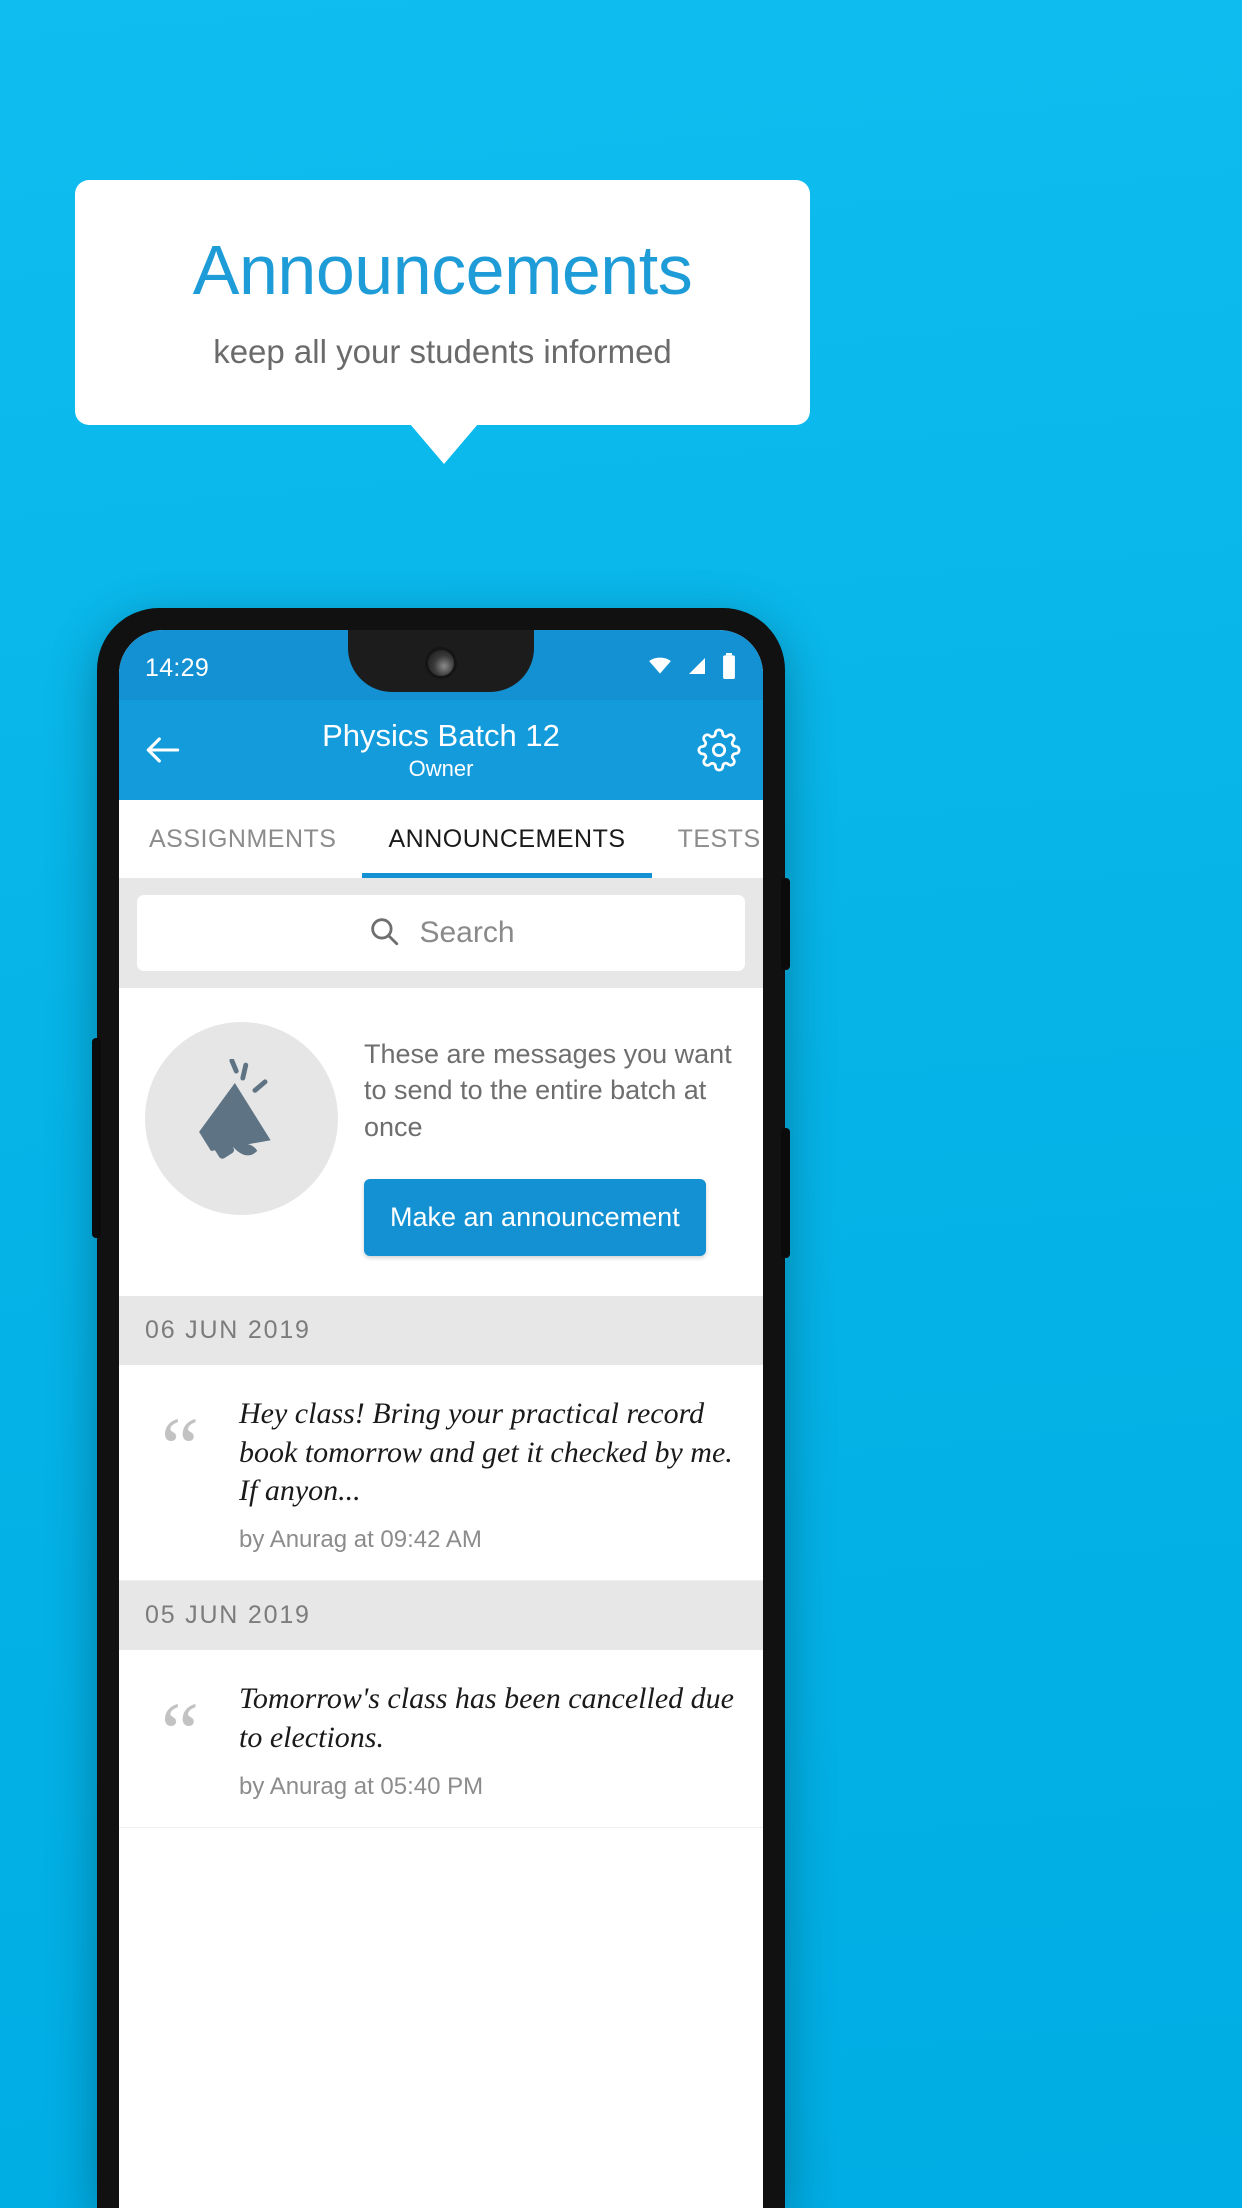 The width and height of the screenshot is (1242, 2208). Describe the element at coordinates (697, 668) in the screenshot. I see `signal-icon` at that location.